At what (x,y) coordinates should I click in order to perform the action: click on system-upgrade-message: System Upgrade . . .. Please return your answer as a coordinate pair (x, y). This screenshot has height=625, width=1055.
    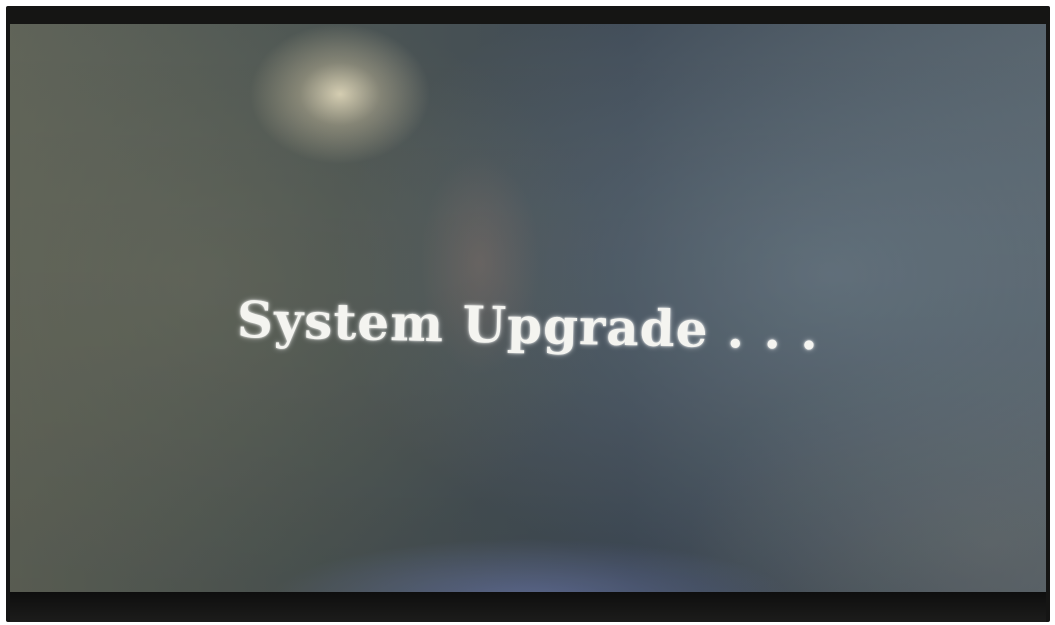
    Looking at the image, I should click on (528, 325).